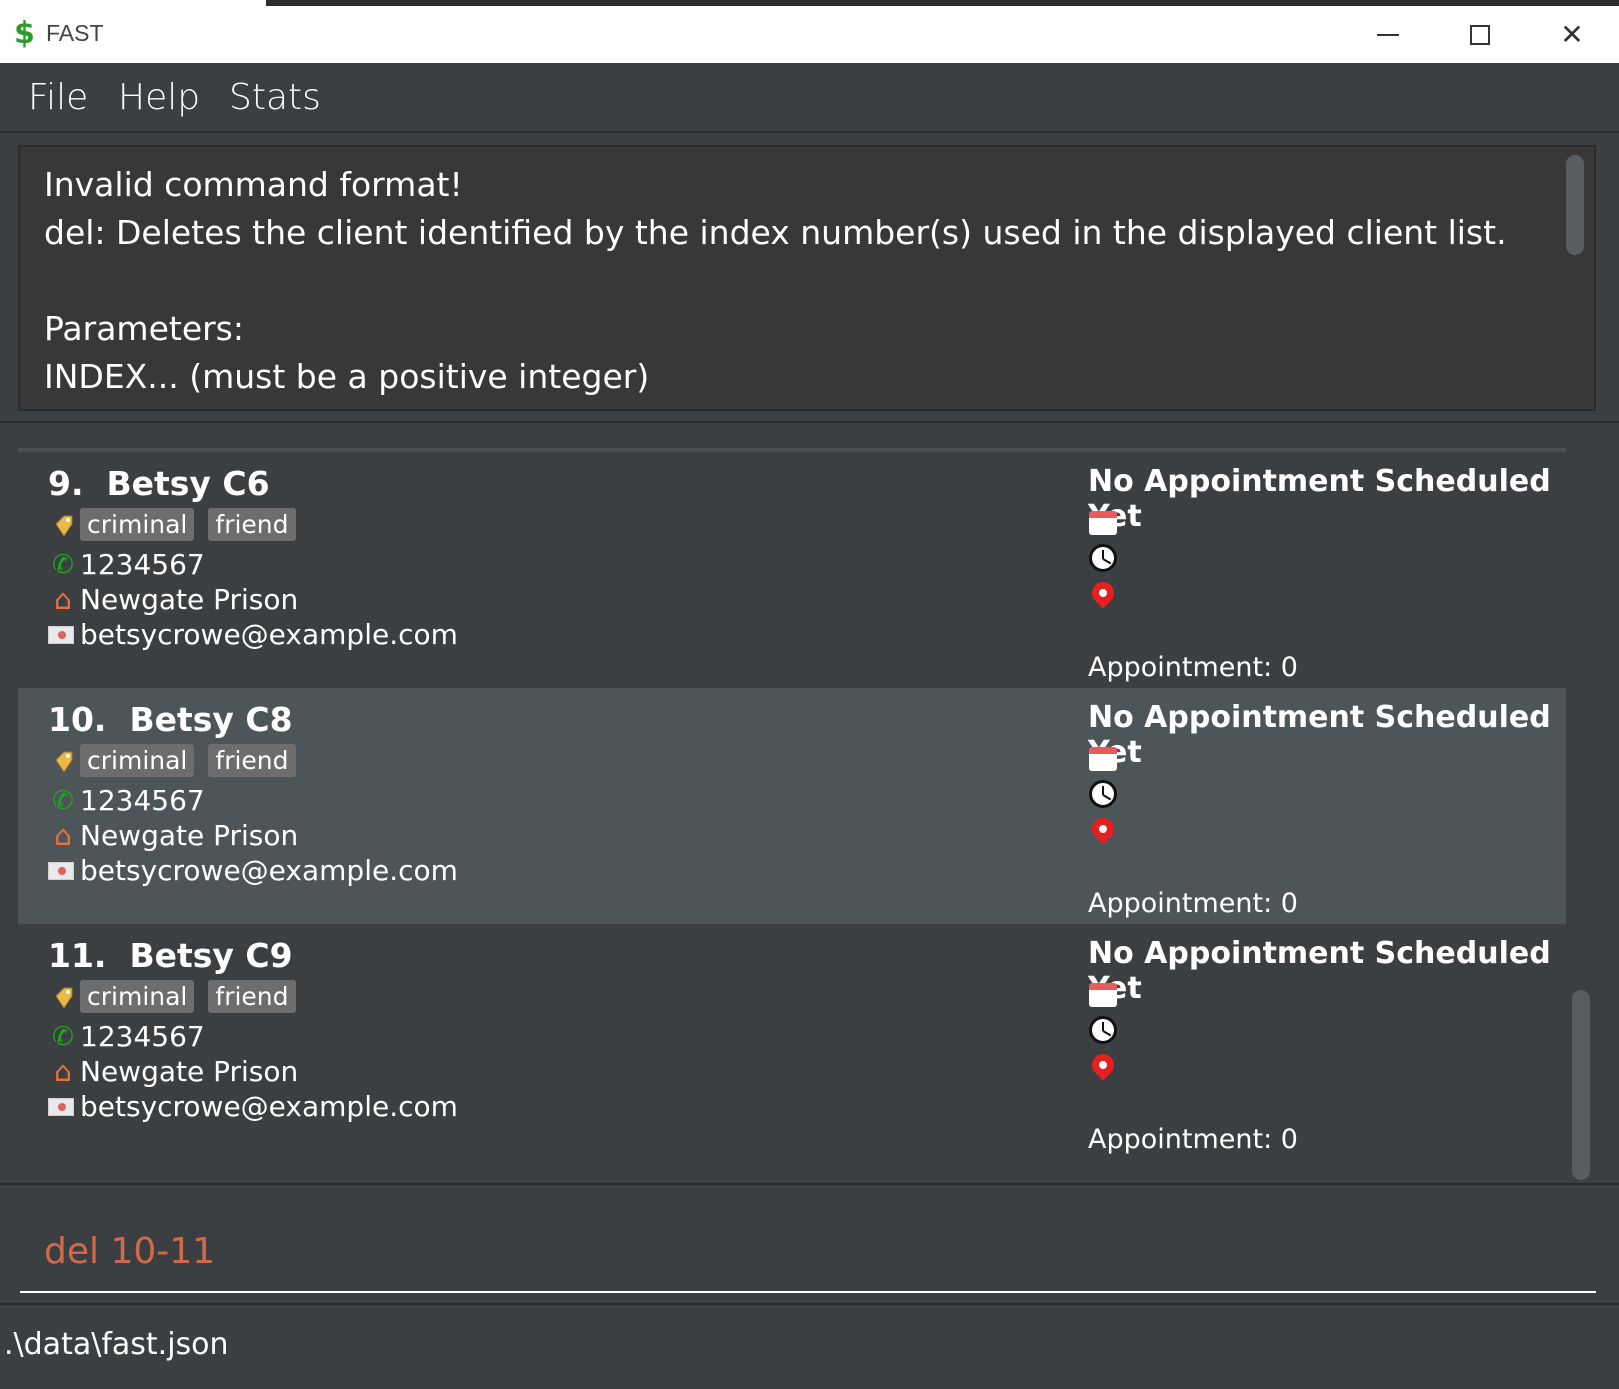 The image size is (1619, 1389). Describe the element at coordinates (170, 719) in the screenshot. I see `client-name: 10. Betsy C8` at that location.